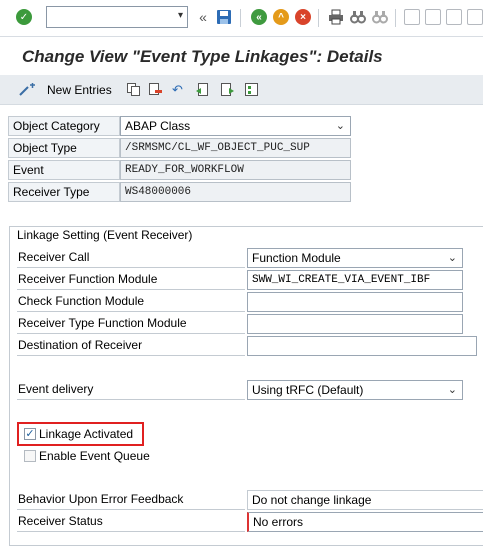 The width and height of the screenshot is (483, 546). Describe the element at coordinates (433, 17) in the screenshot. I see `prev-page-icon` at that location.